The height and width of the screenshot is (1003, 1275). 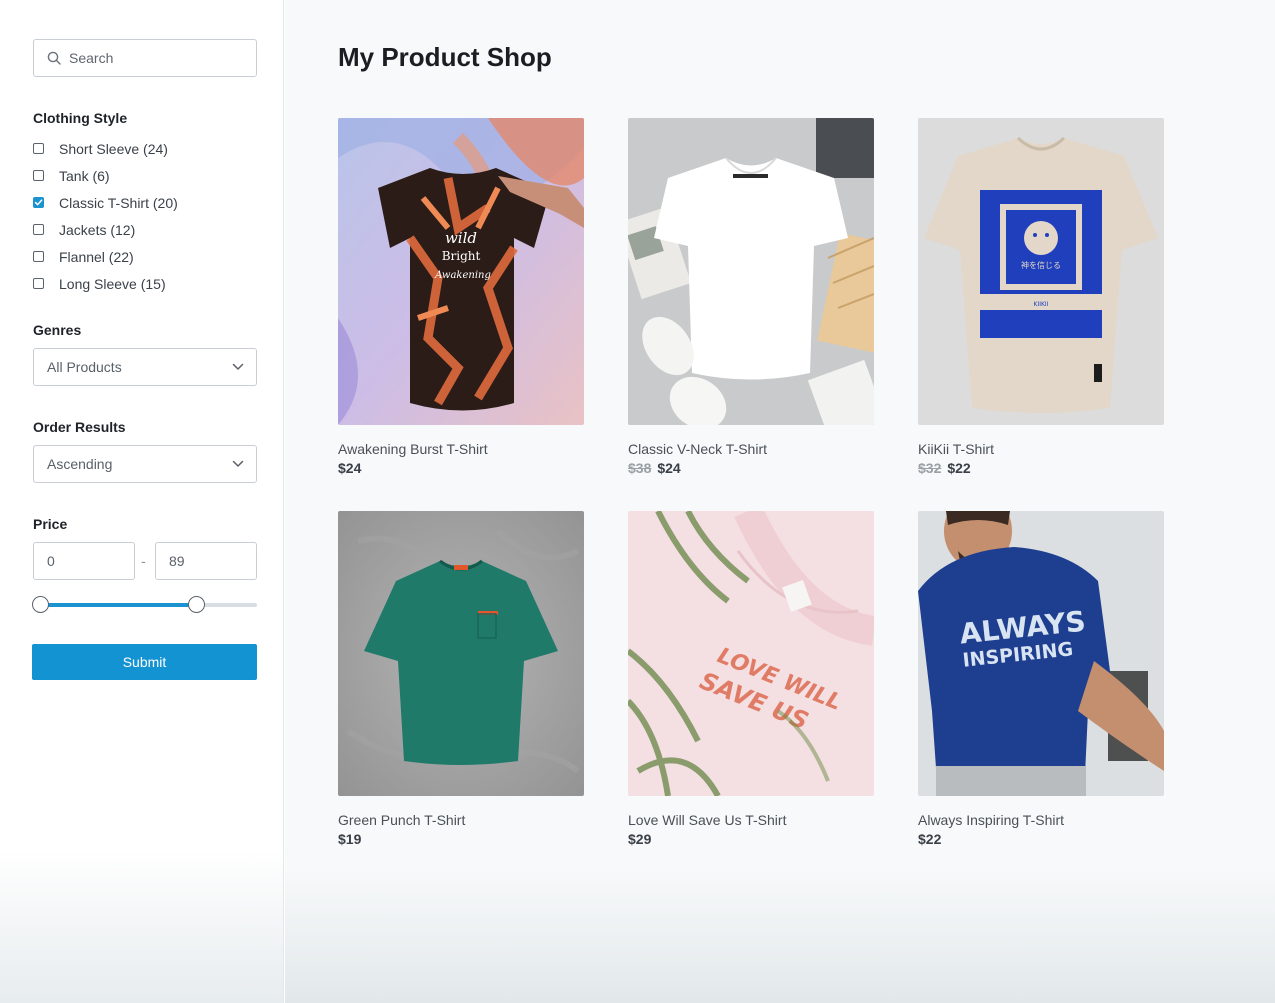 I want to click on shirt-print-text: KIIKII, so click(x=1041, y=304).